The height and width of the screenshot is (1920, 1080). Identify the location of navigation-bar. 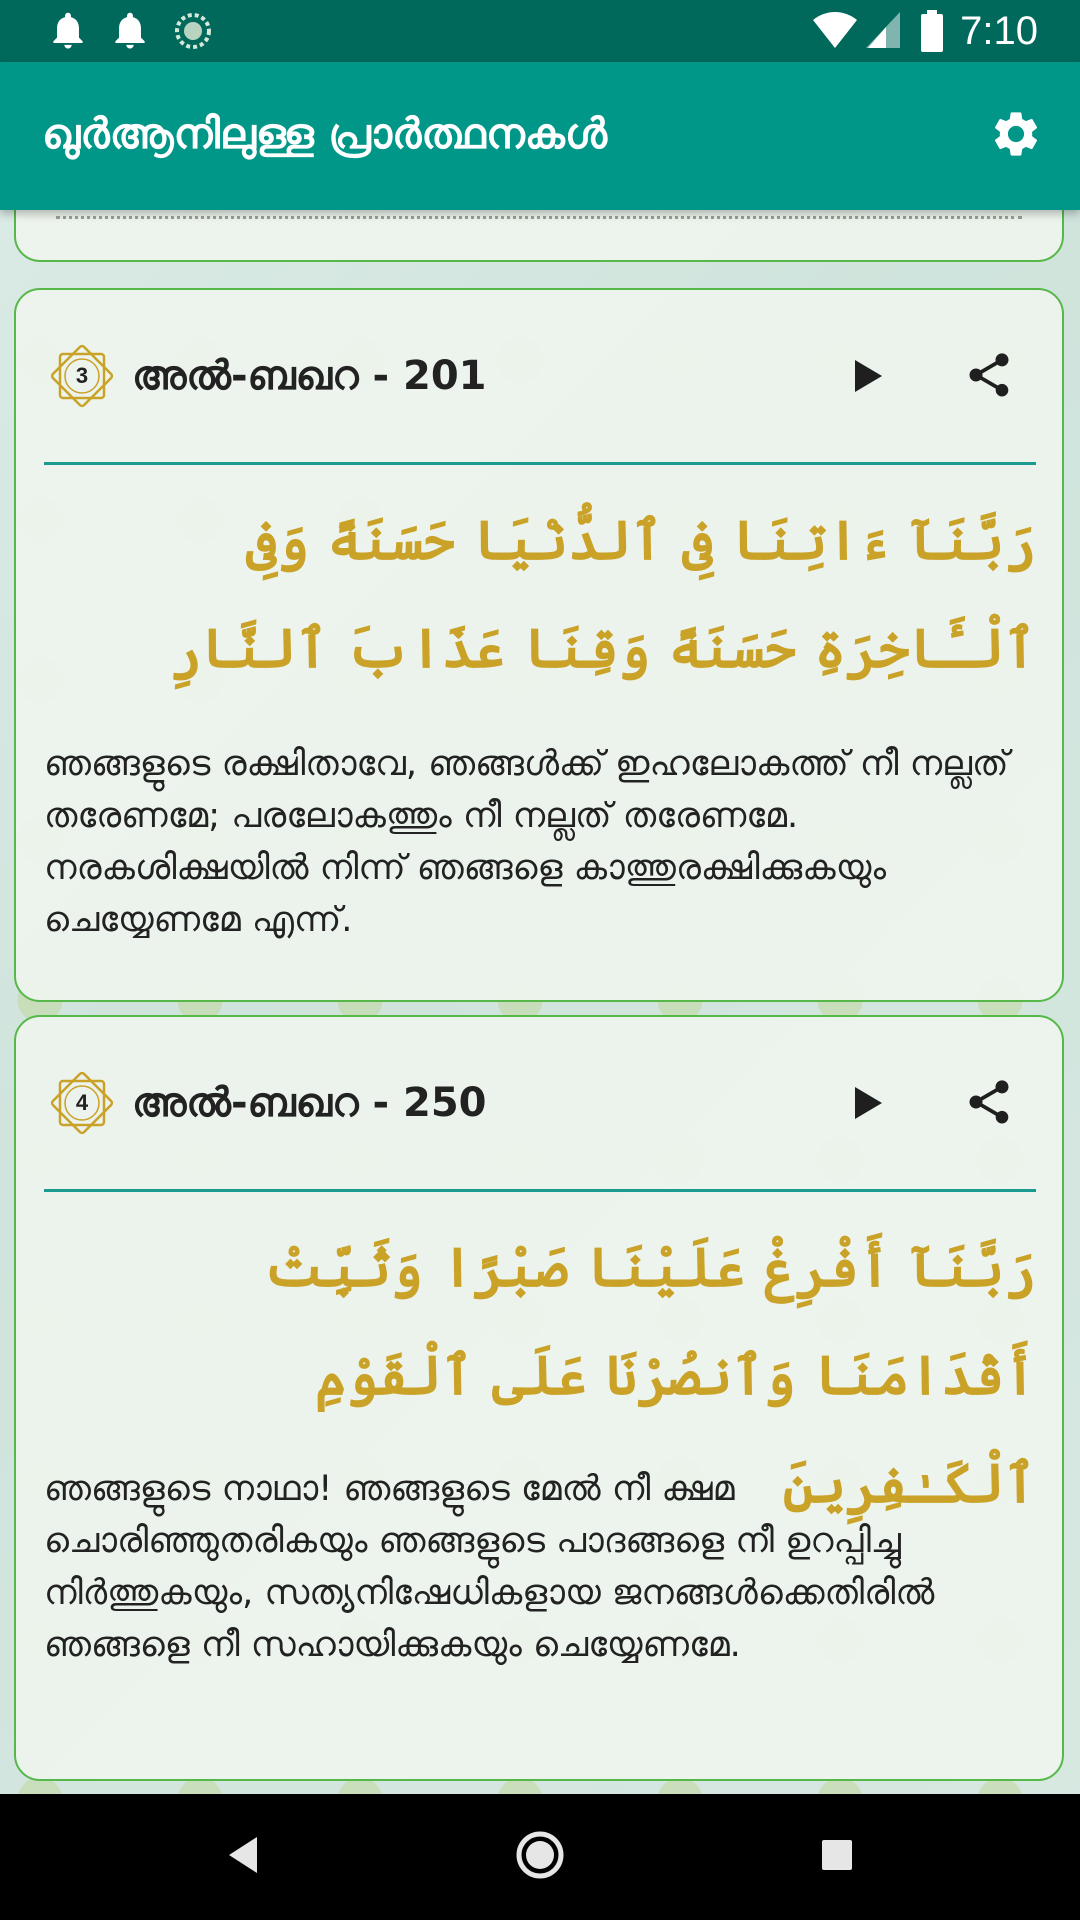
(540, 1857).